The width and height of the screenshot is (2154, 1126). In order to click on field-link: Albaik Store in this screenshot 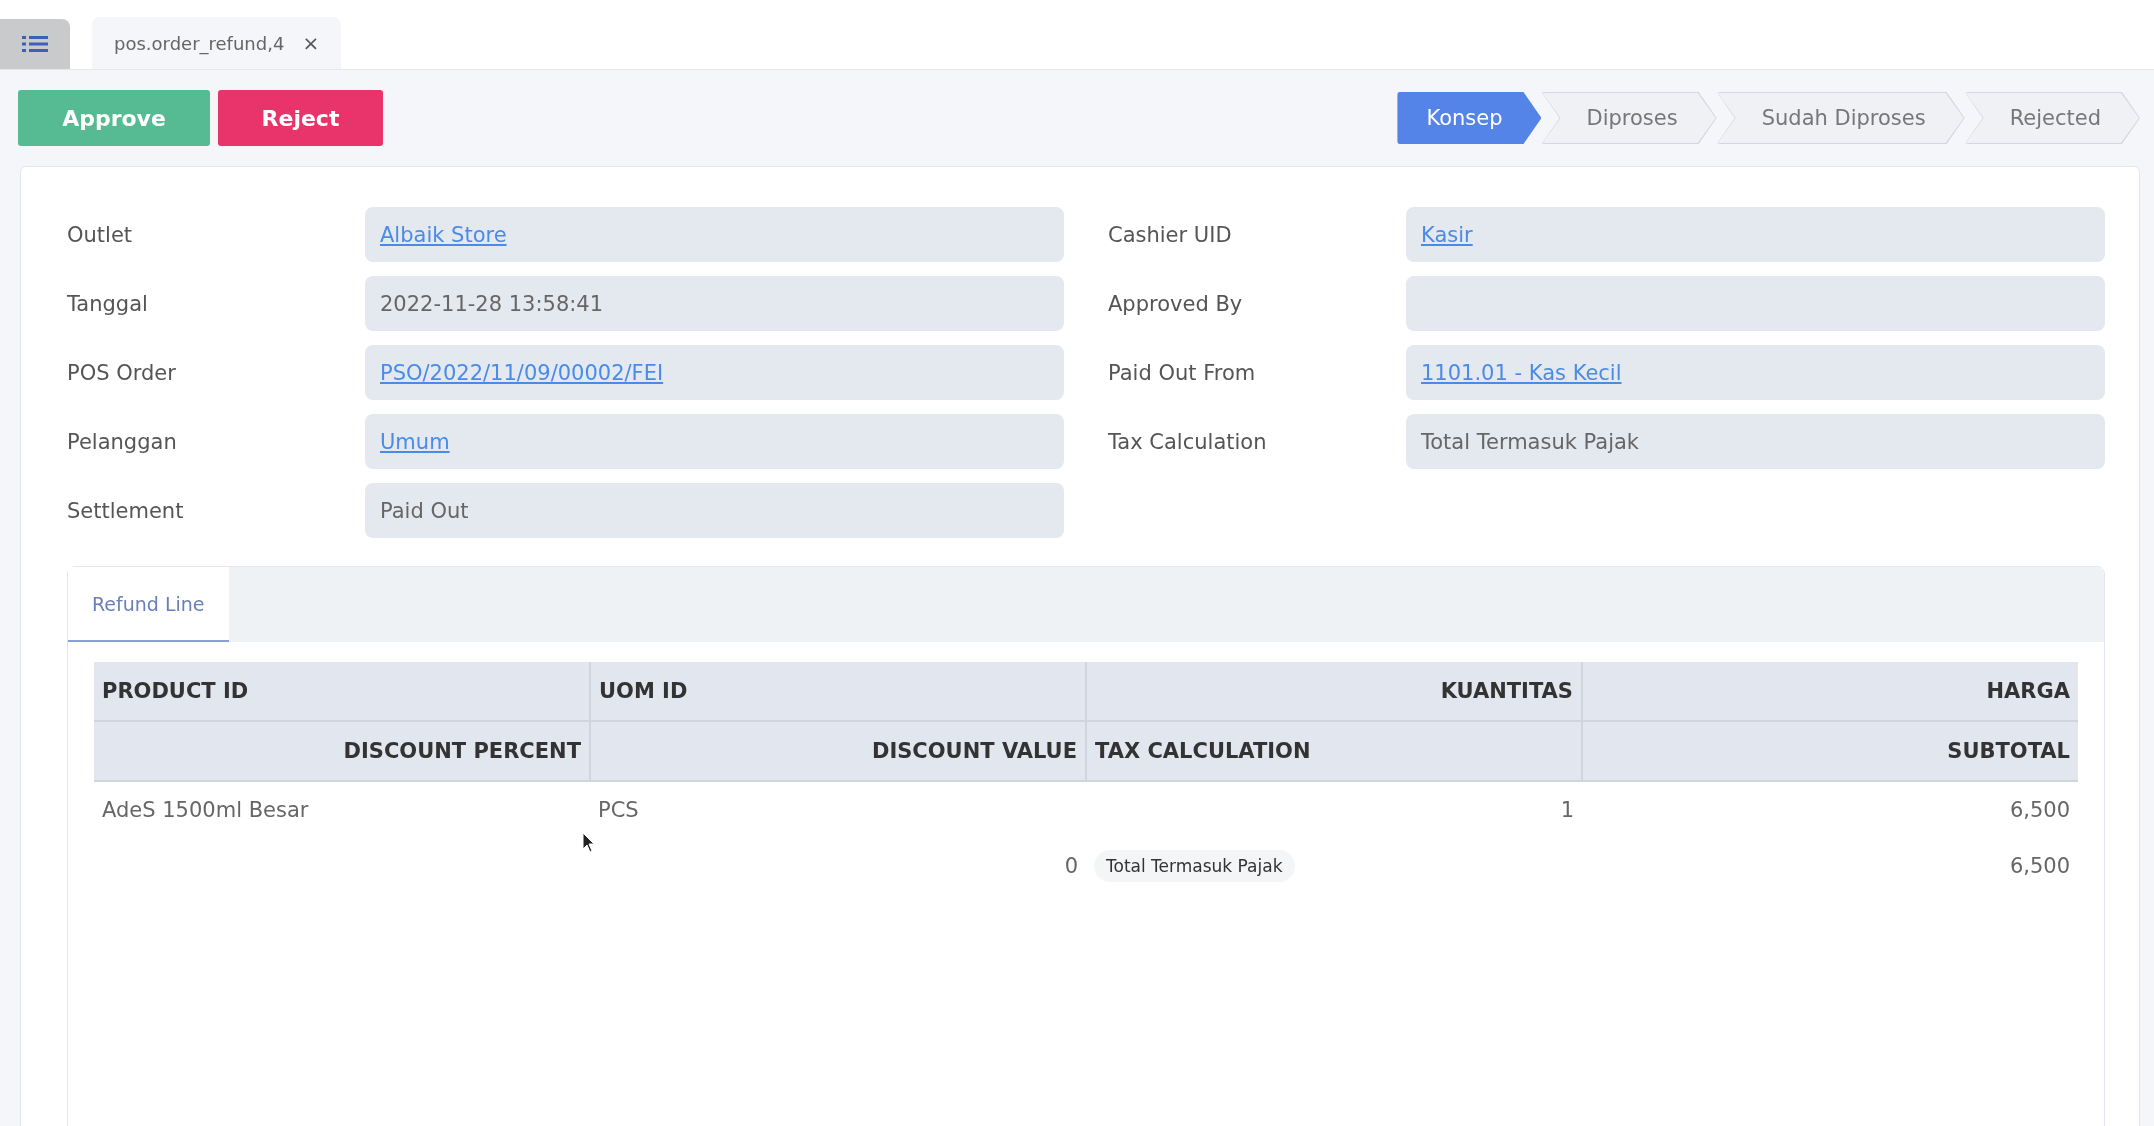, I will do `click(443, 234)`.